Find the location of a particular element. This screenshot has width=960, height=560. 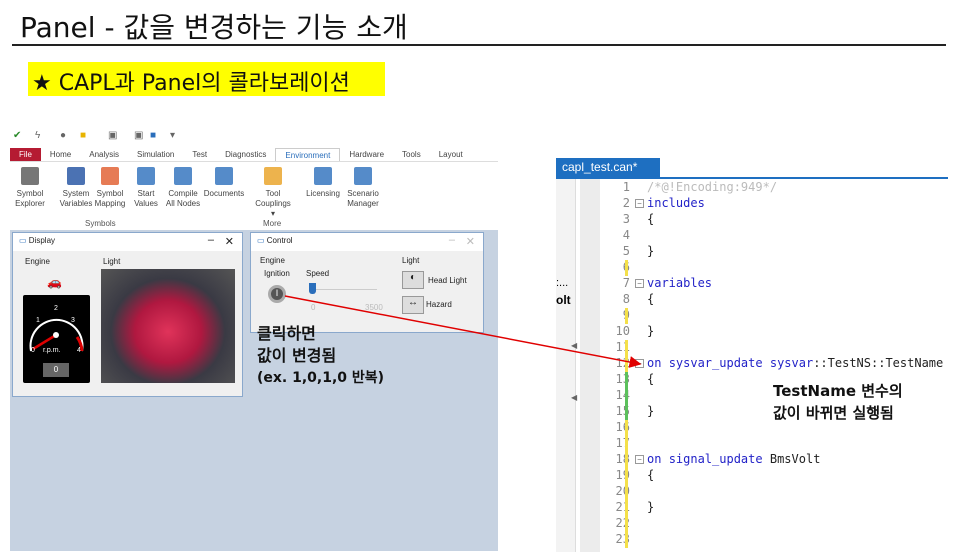

arrow-line is located at coordinates (463, 331).